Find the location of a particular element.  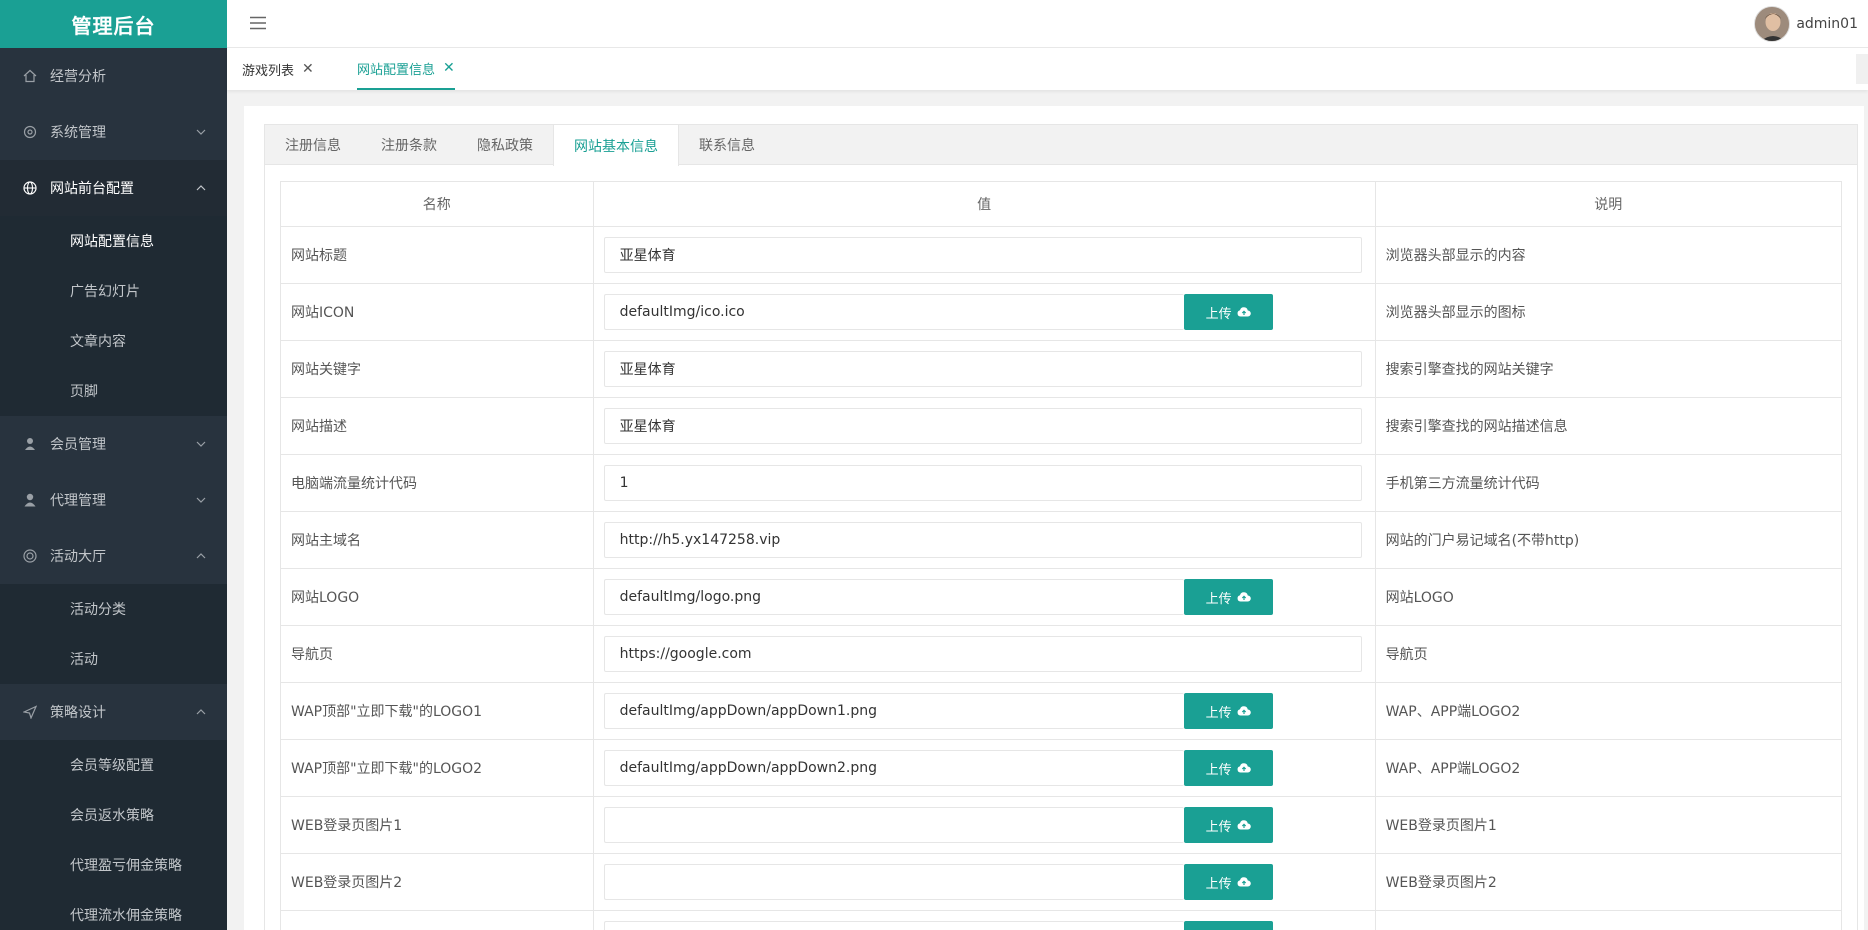

page-tab-site-config: 网站配置信息 ✕ is located at coordinates (406, 69).